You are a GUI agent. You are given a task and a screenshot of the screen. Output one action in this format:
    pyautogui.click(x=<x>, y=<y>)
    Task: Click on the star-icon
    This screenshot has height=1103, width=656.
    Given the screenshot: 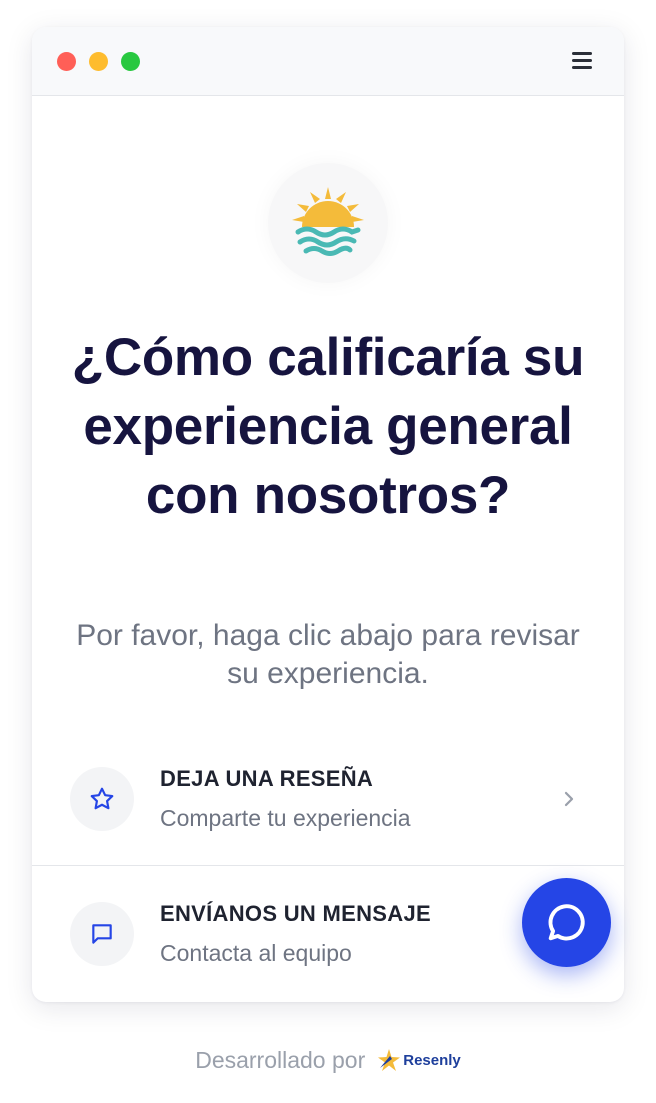 What is the action you would take?
    pyautogui.click(x=102, y=798)
    